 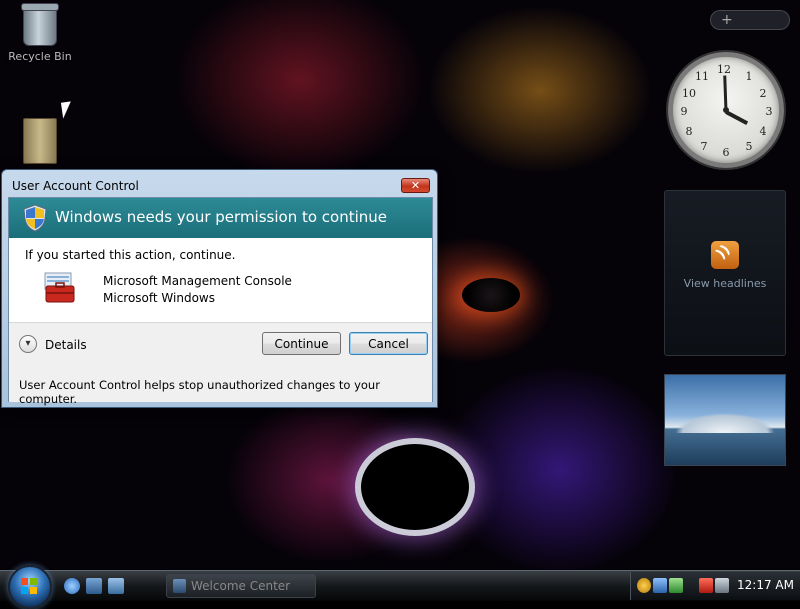 What do you see at coordinates (388, 343) in the screenshot?
I see `cancel-button: Cancel` at bounding box center [388, 343].